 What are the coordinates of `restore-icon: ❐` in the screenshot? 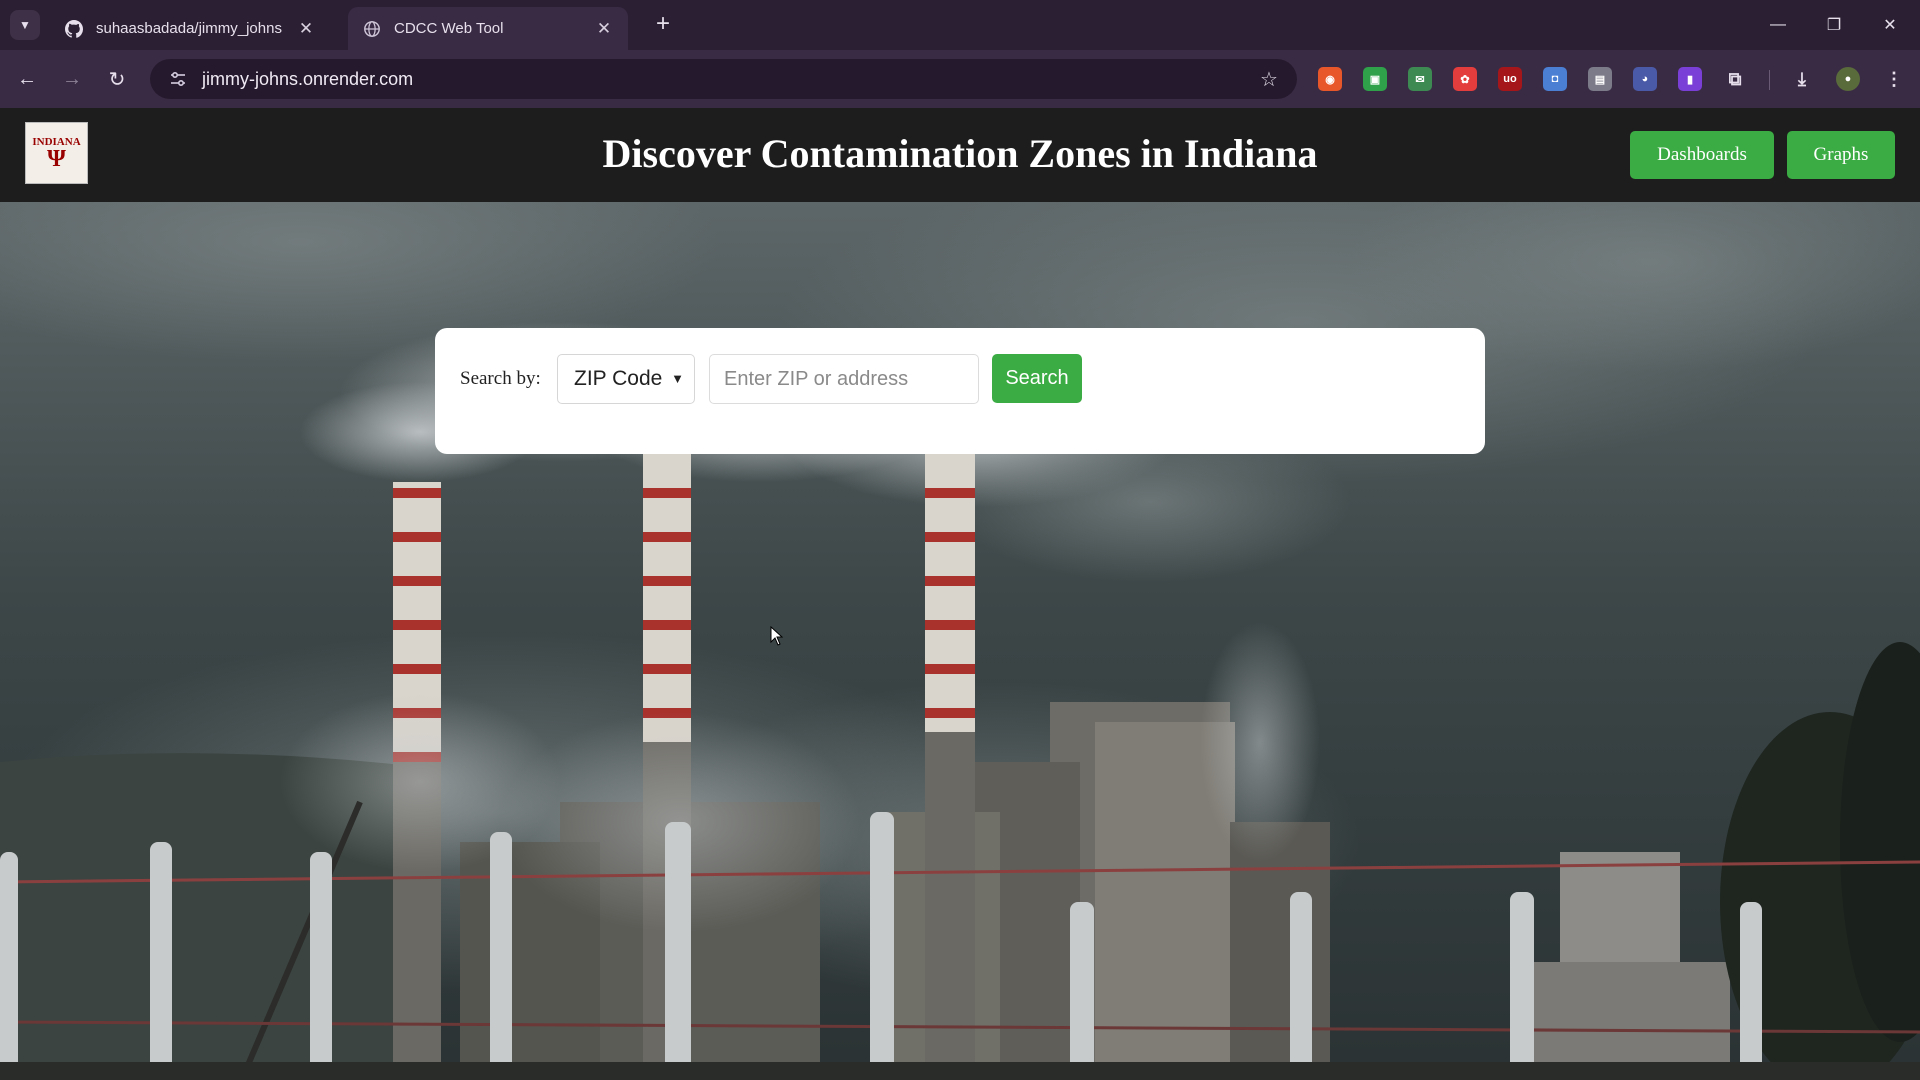 It's located at (1834, 25).